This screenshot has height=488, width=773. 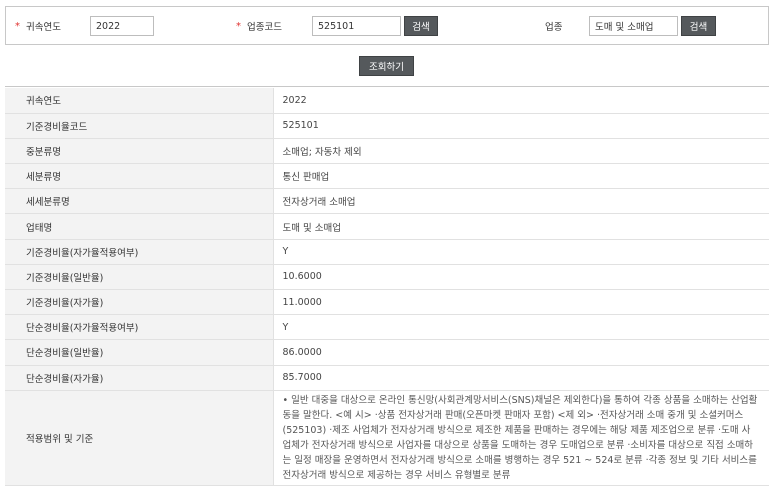 What do you see at coordinates (139, 151) in the screenshot?
I see `row-label: 중분류명` at bounding box center [139, 151].